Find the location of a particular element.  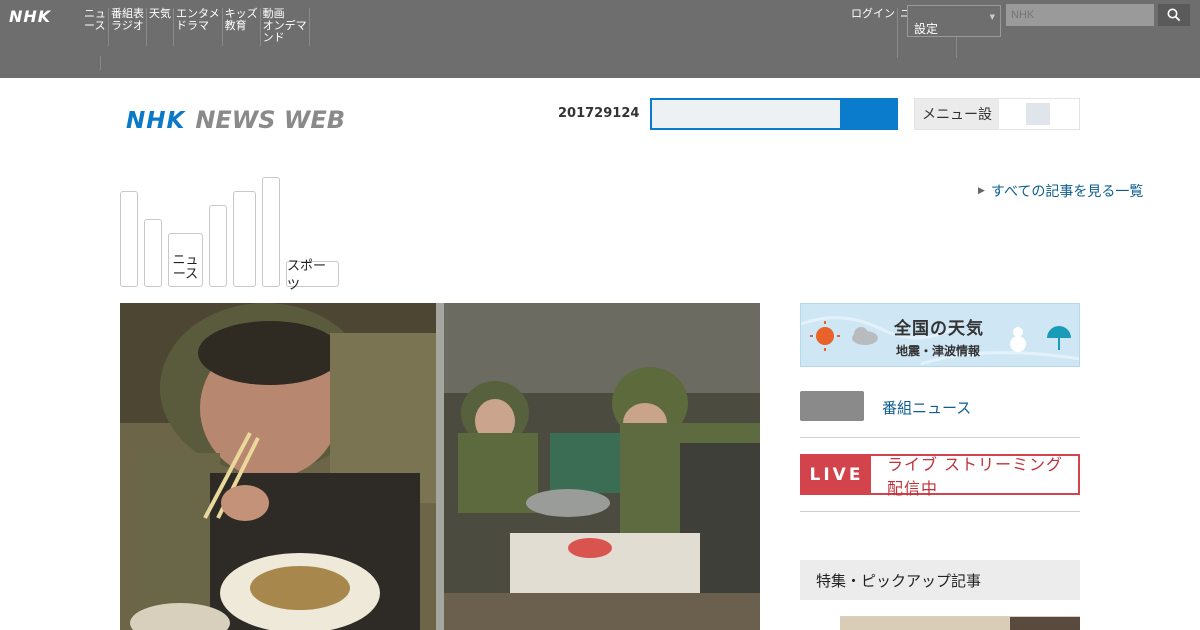

global-right-item-1: ログイン is located at coordinates (873, 33).